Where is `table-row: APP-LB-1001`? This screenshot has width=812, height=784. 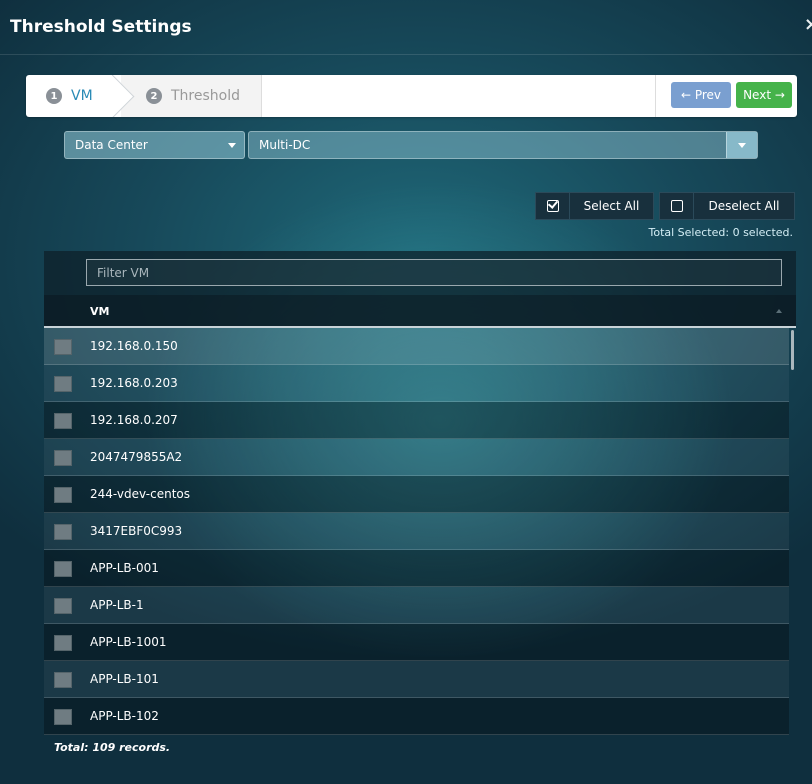
table-row: APP-LB-1001 is located at coordinates (416, 642).